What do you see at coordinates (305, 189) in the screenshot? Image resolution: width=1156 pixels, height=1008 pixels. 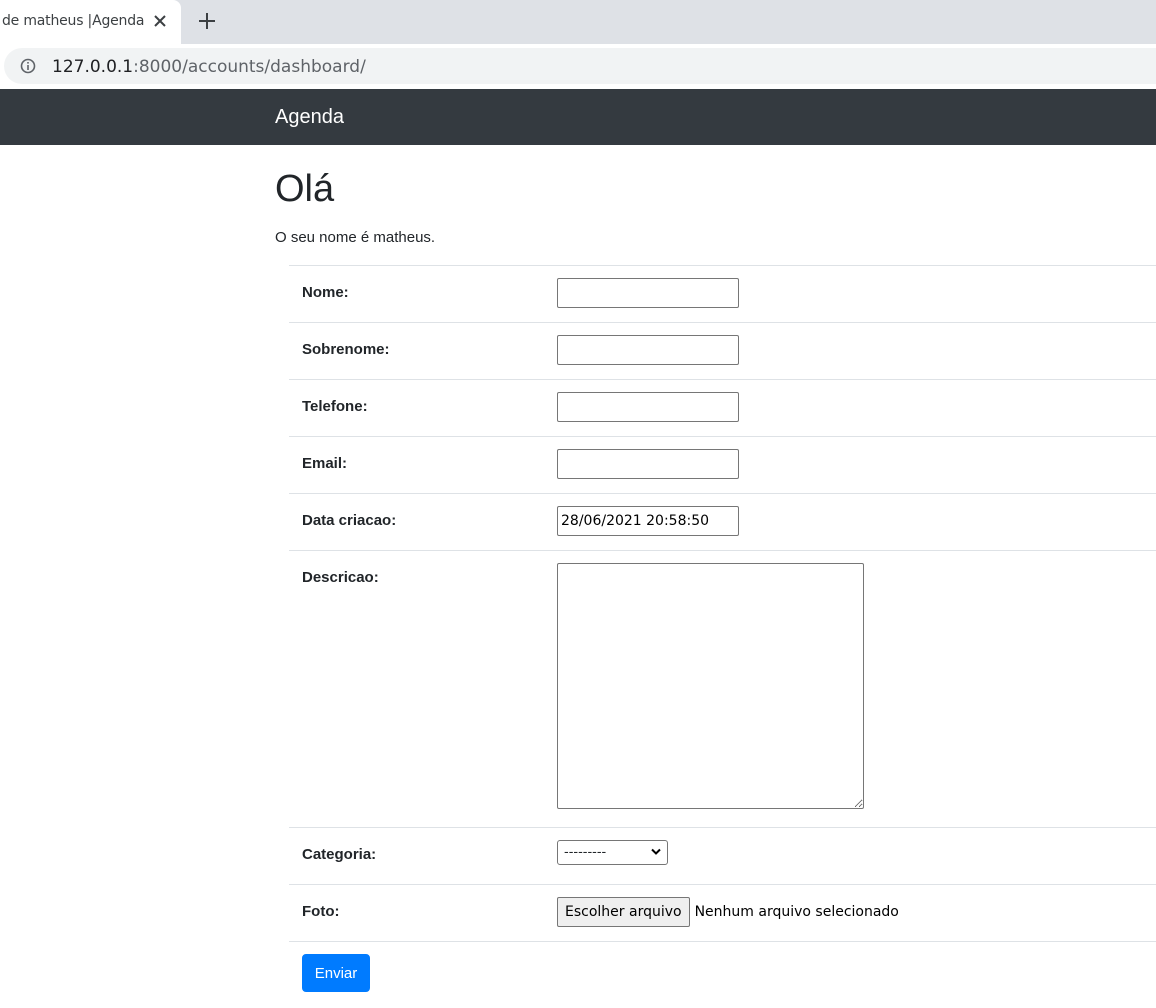 I see `page-title: Olá` at bounding box center [305, 189].